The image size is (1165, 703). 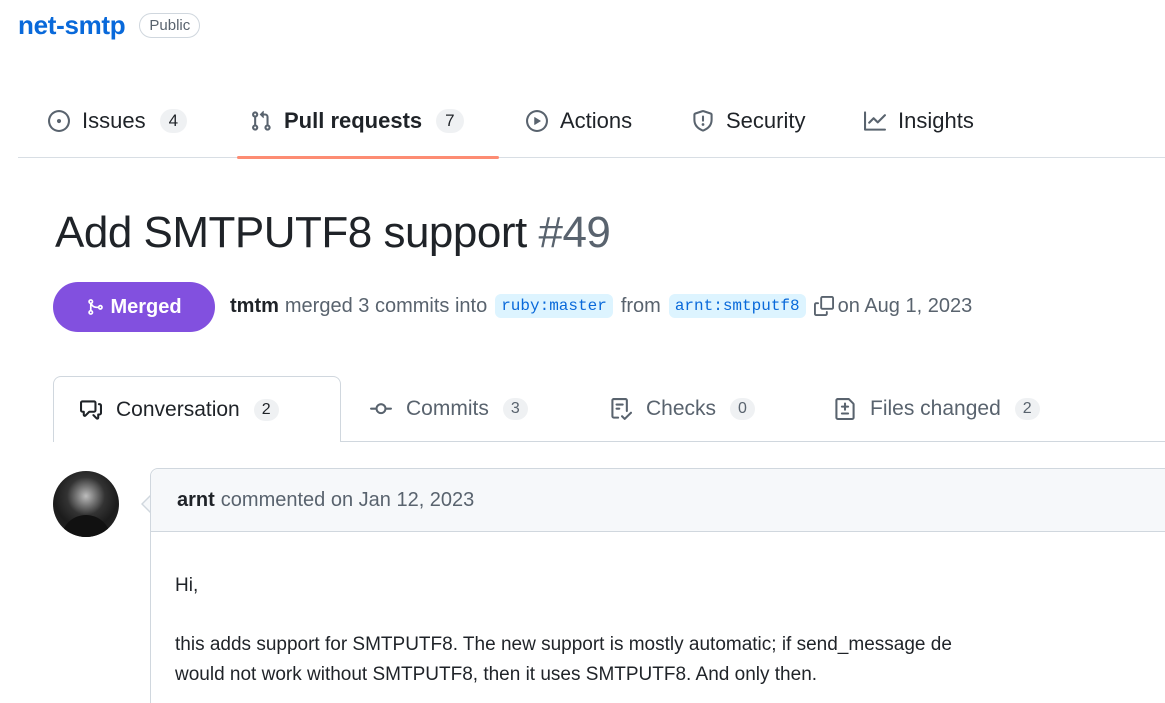 What do you see at coordinates (114, 120) in the screenshot?
I see `nav-tab-issues-label: Issues` at bounding box center [114, 120].